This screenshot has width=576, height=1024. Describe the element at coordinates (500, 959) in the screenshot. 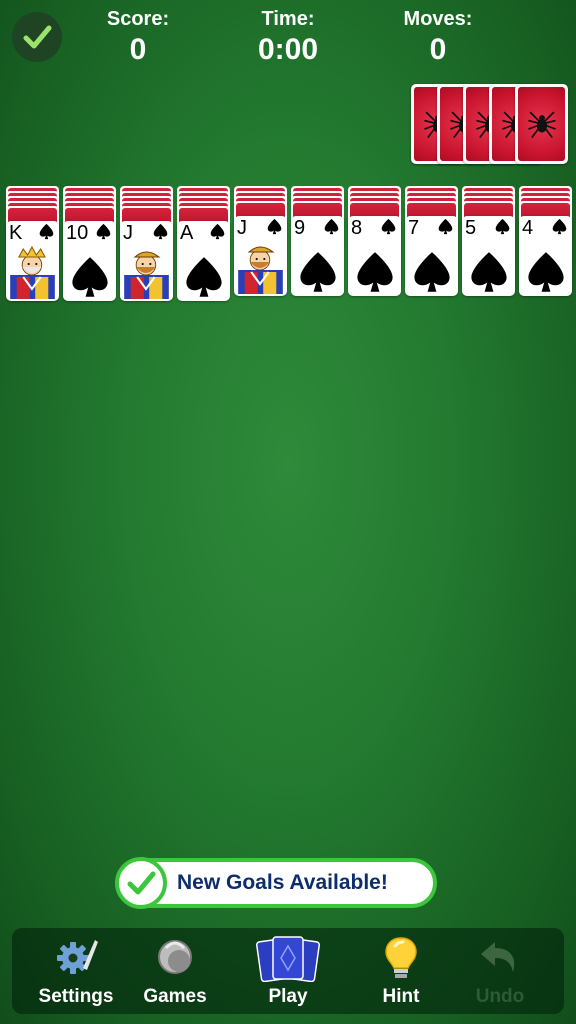

I see `undo-arrow-icon` at that location.